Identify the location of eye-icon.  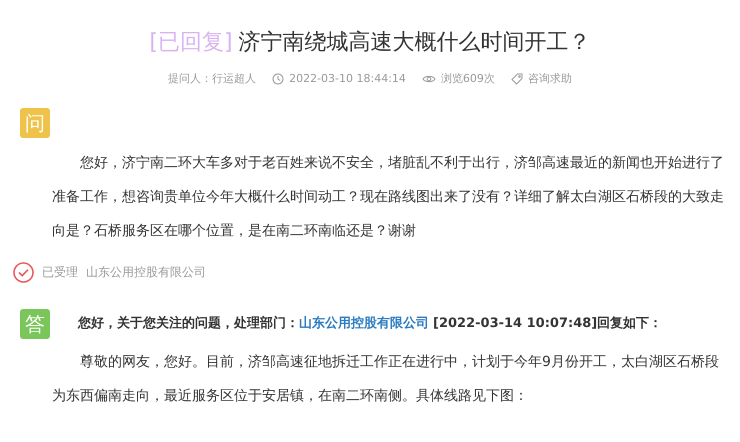
(429, 79).